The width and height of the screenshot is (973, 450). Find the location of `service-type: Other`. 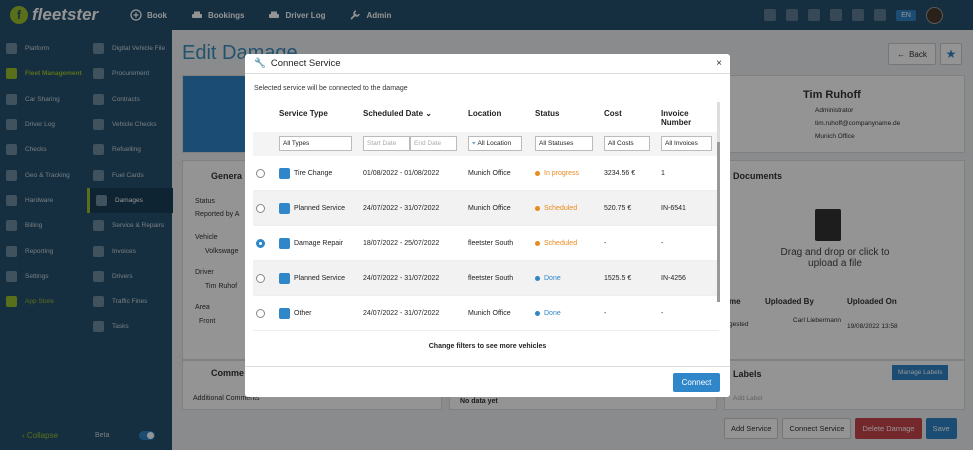

service-type: Other is located at coordinates (303, 313).